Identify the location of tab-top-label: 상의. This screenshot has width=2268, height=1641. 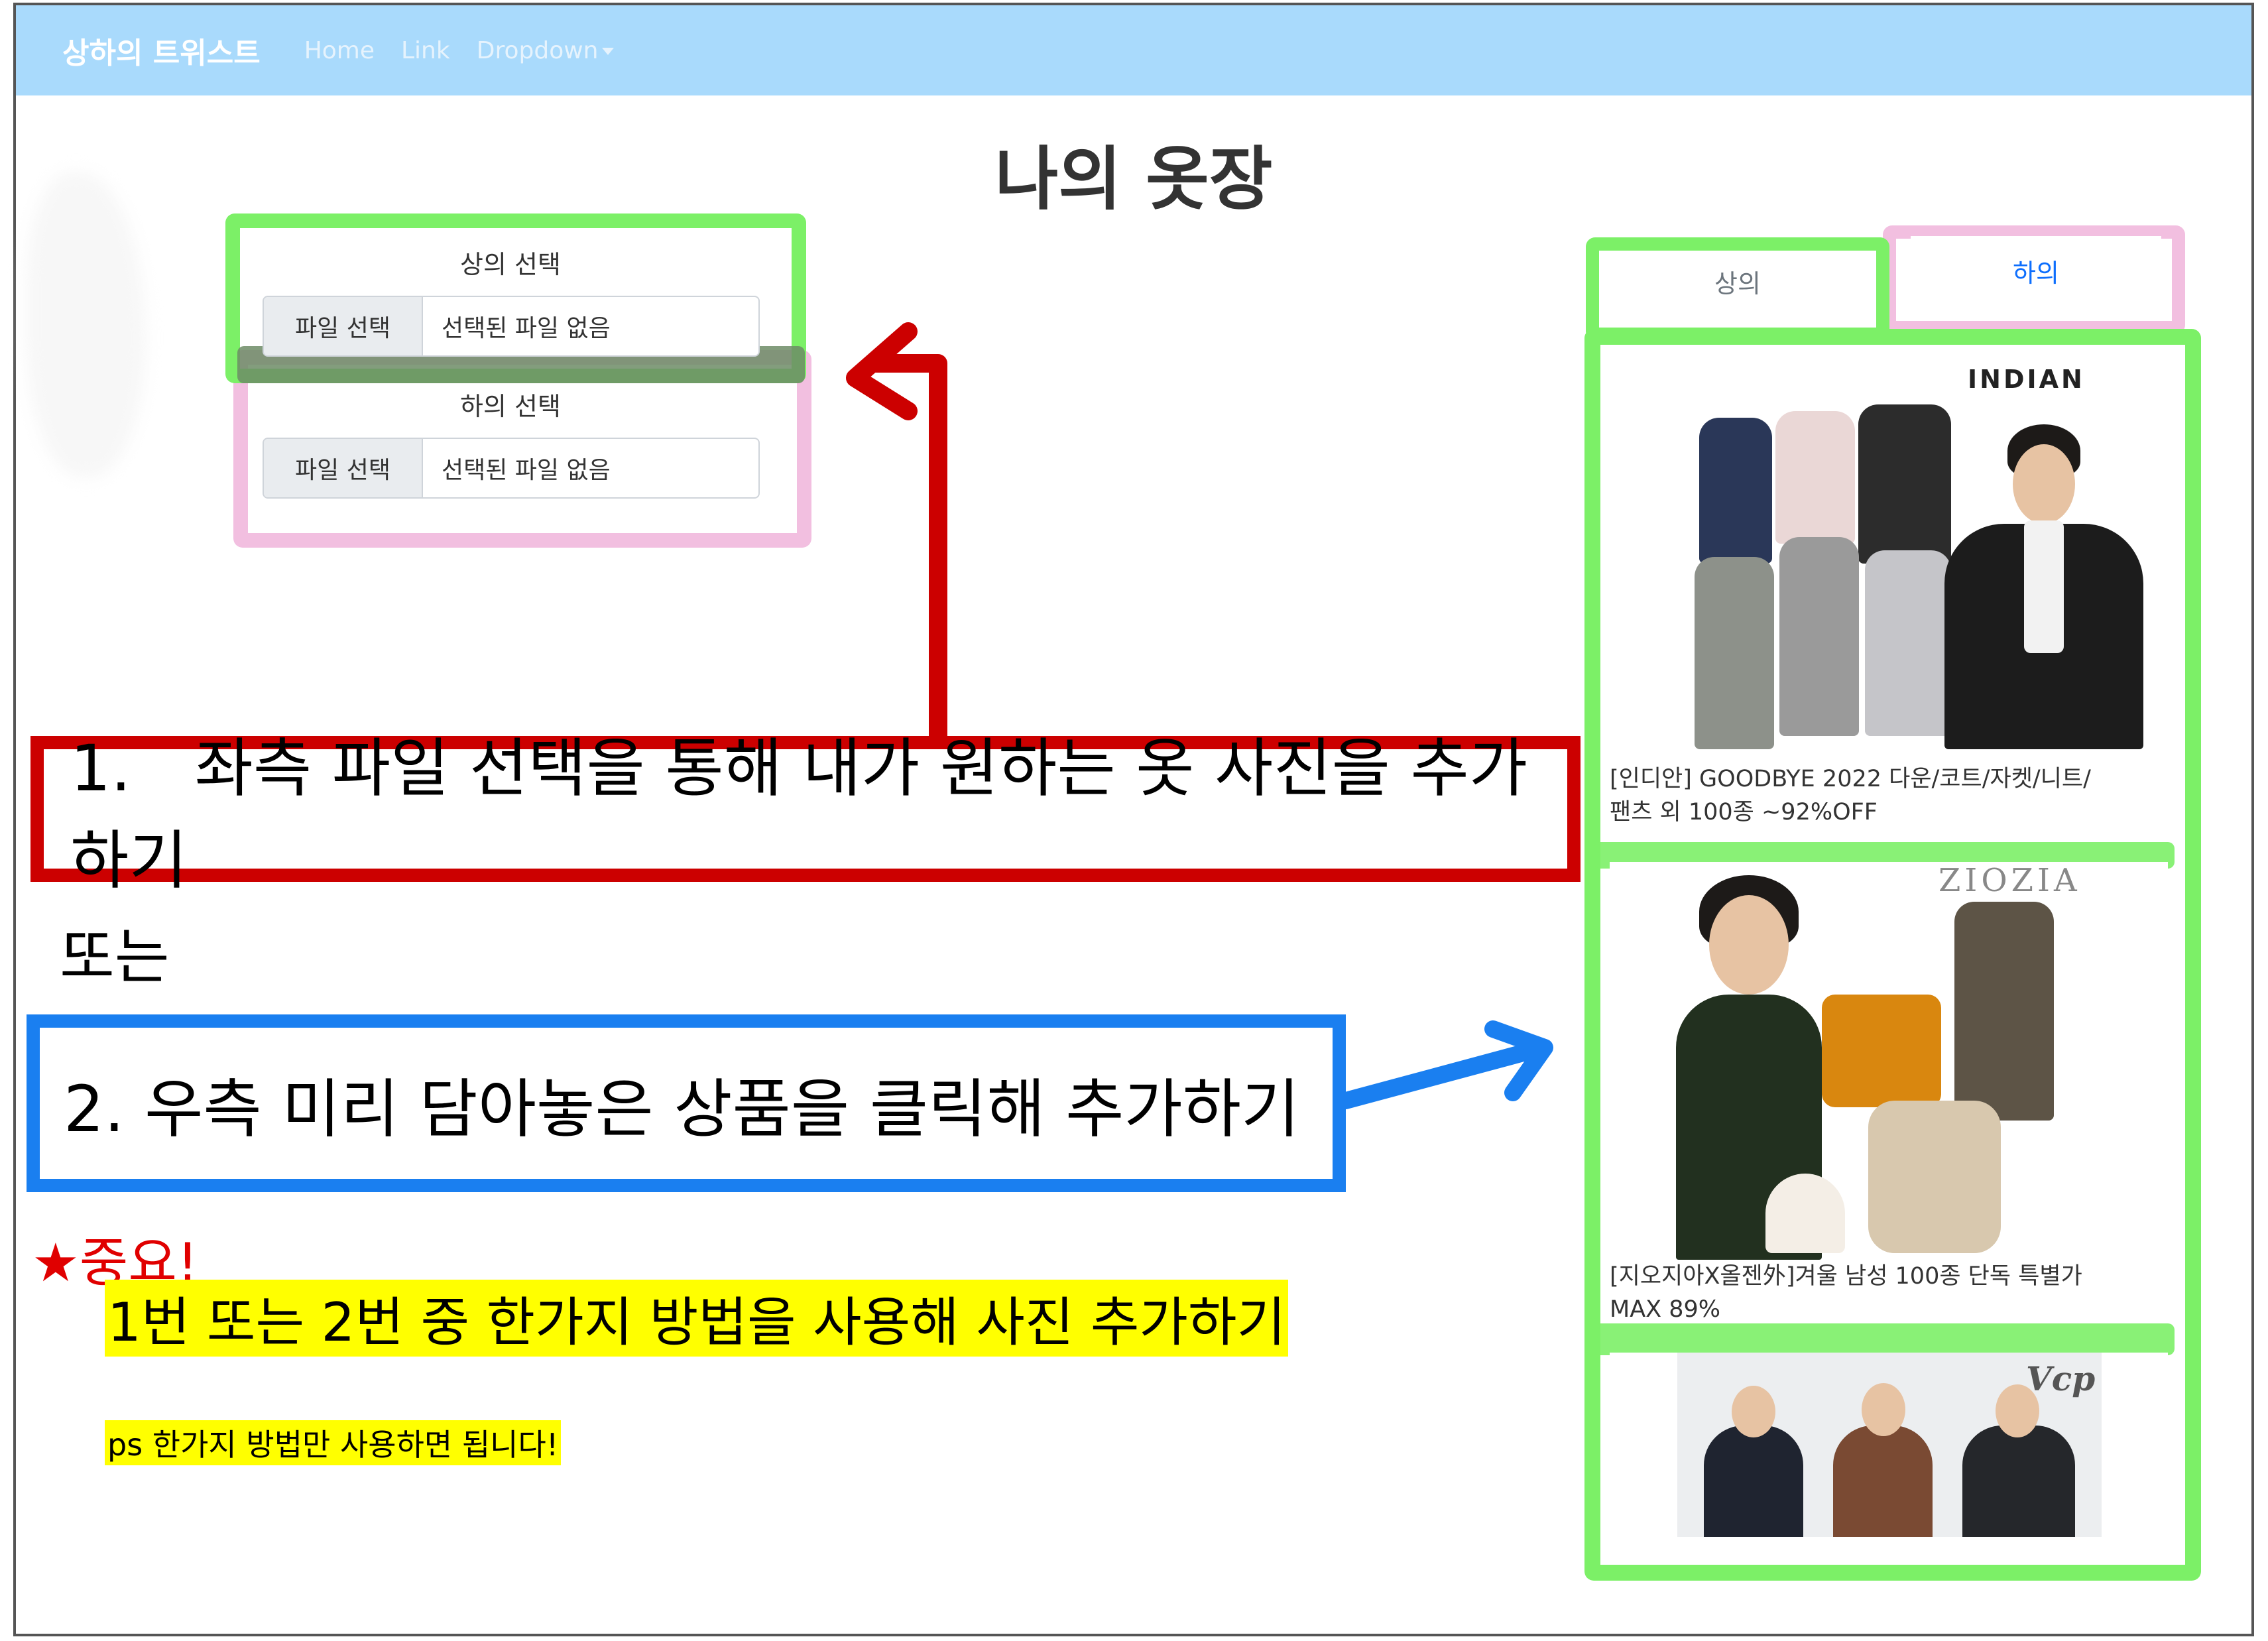
(1738, 283).